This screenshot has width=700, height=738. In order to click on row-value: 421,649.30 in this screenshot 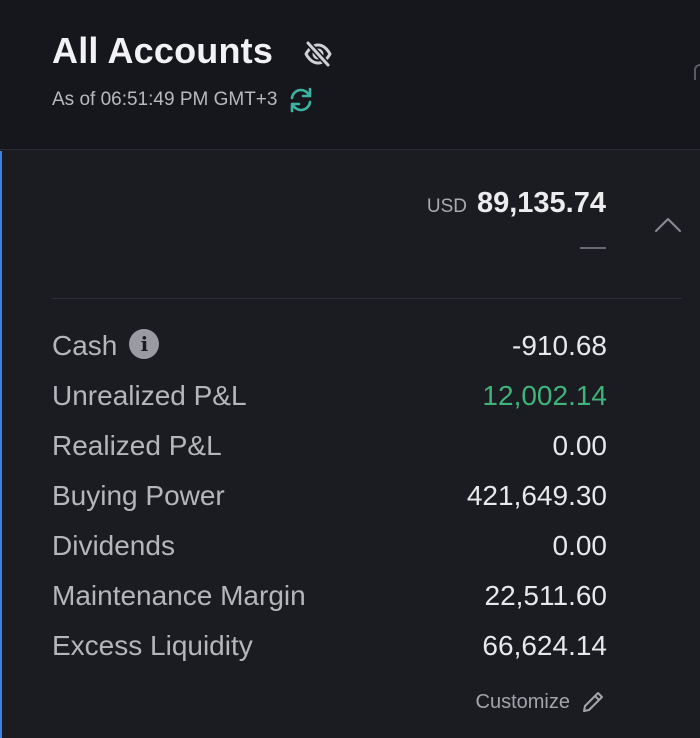, I will do `click(536, 495)`.